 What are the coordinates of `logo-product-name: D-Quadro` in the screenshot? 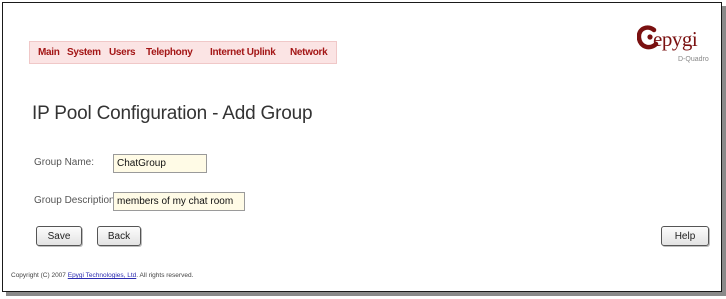 It's located at (693, 59).